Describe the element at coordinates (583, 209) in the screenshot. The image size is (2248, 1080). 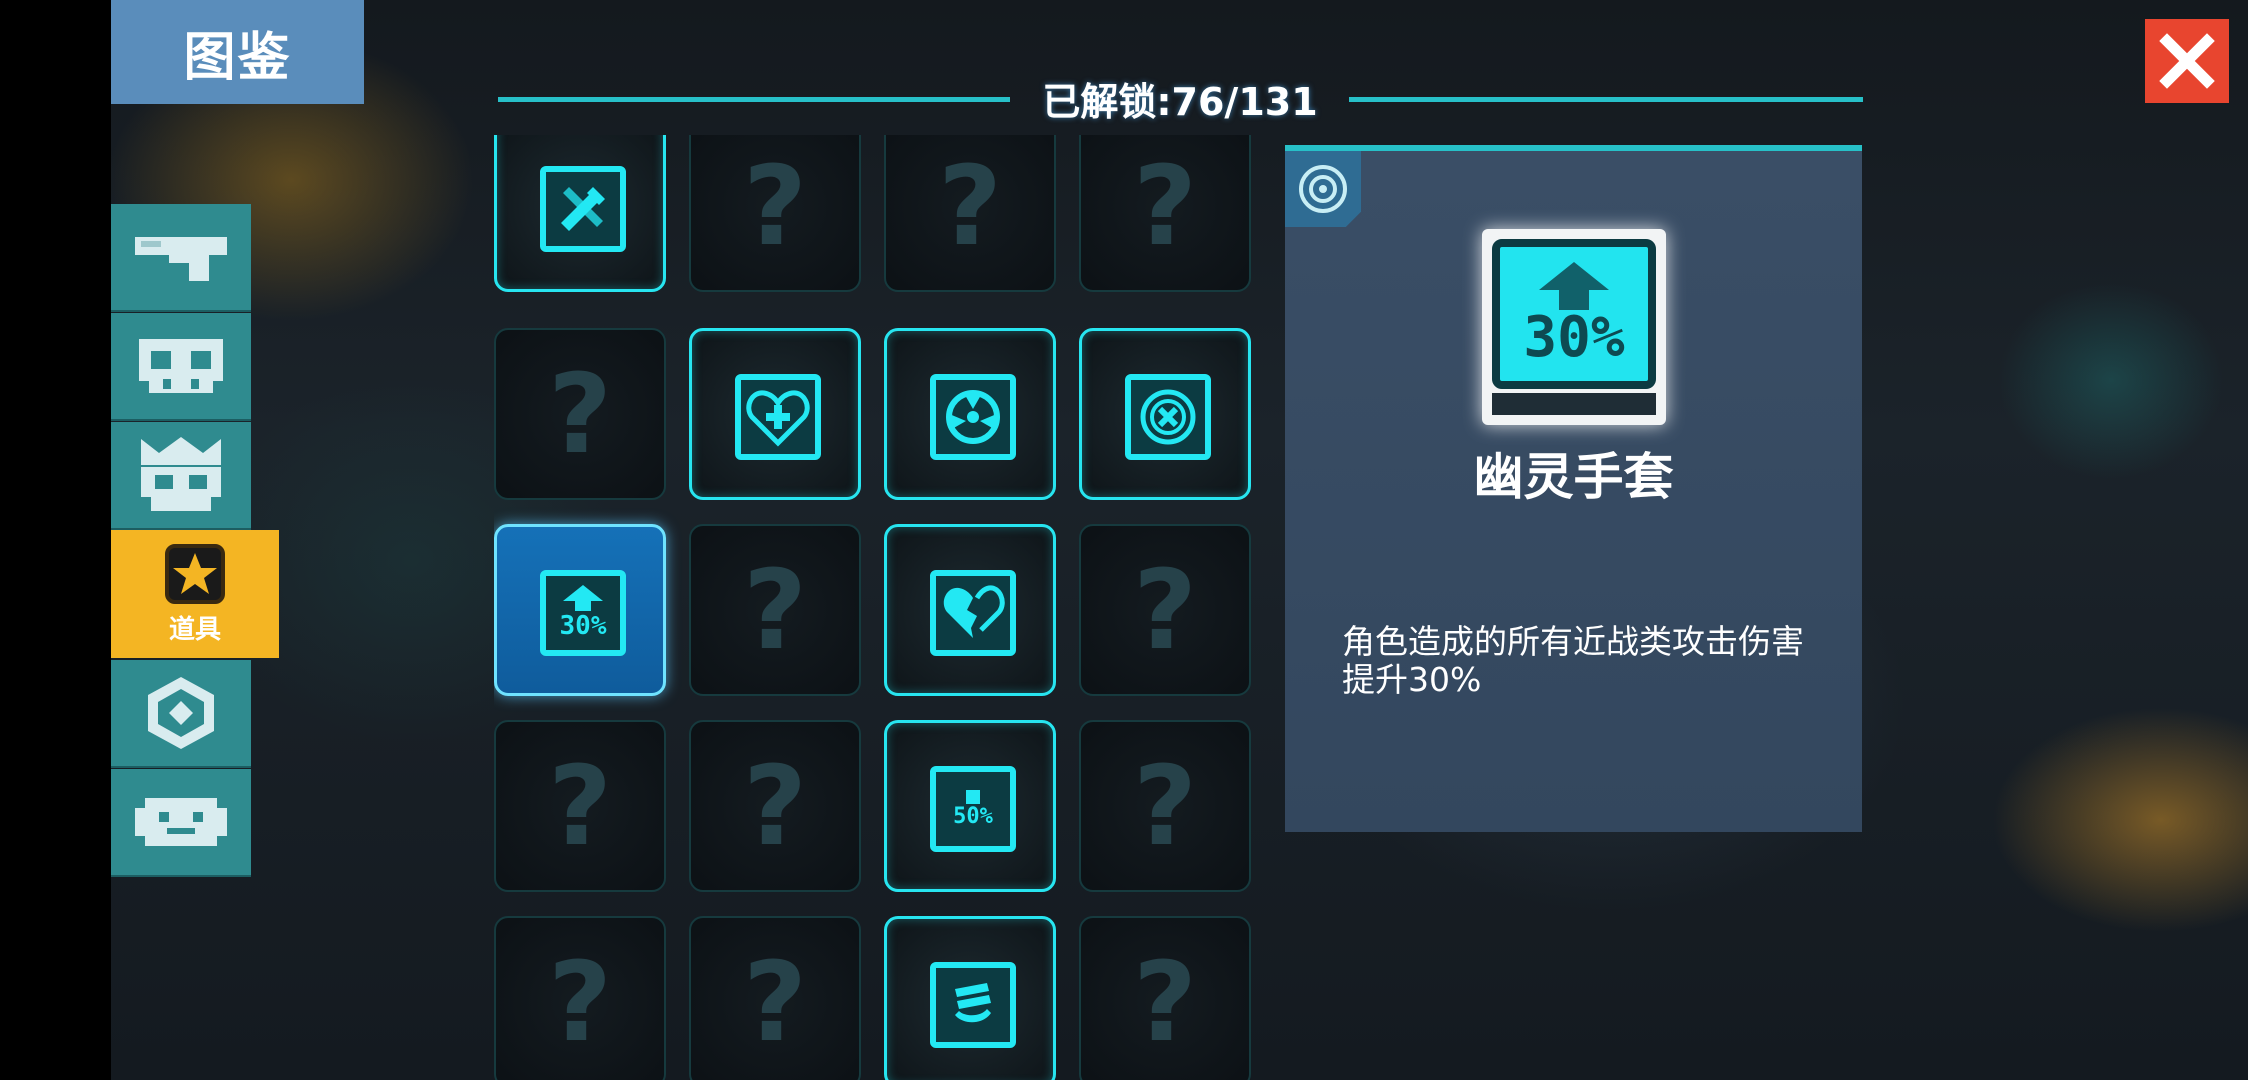
I see `weapons-icon` at that location.